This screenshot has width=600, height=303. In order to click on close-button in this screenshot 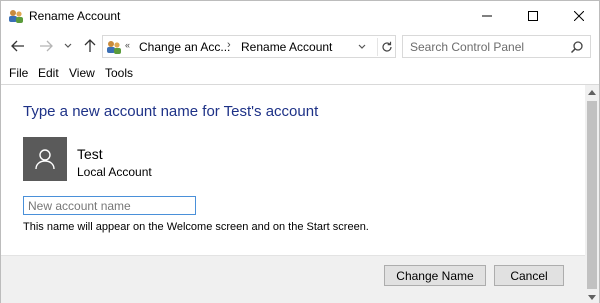, I will do `click(578, 16)`.